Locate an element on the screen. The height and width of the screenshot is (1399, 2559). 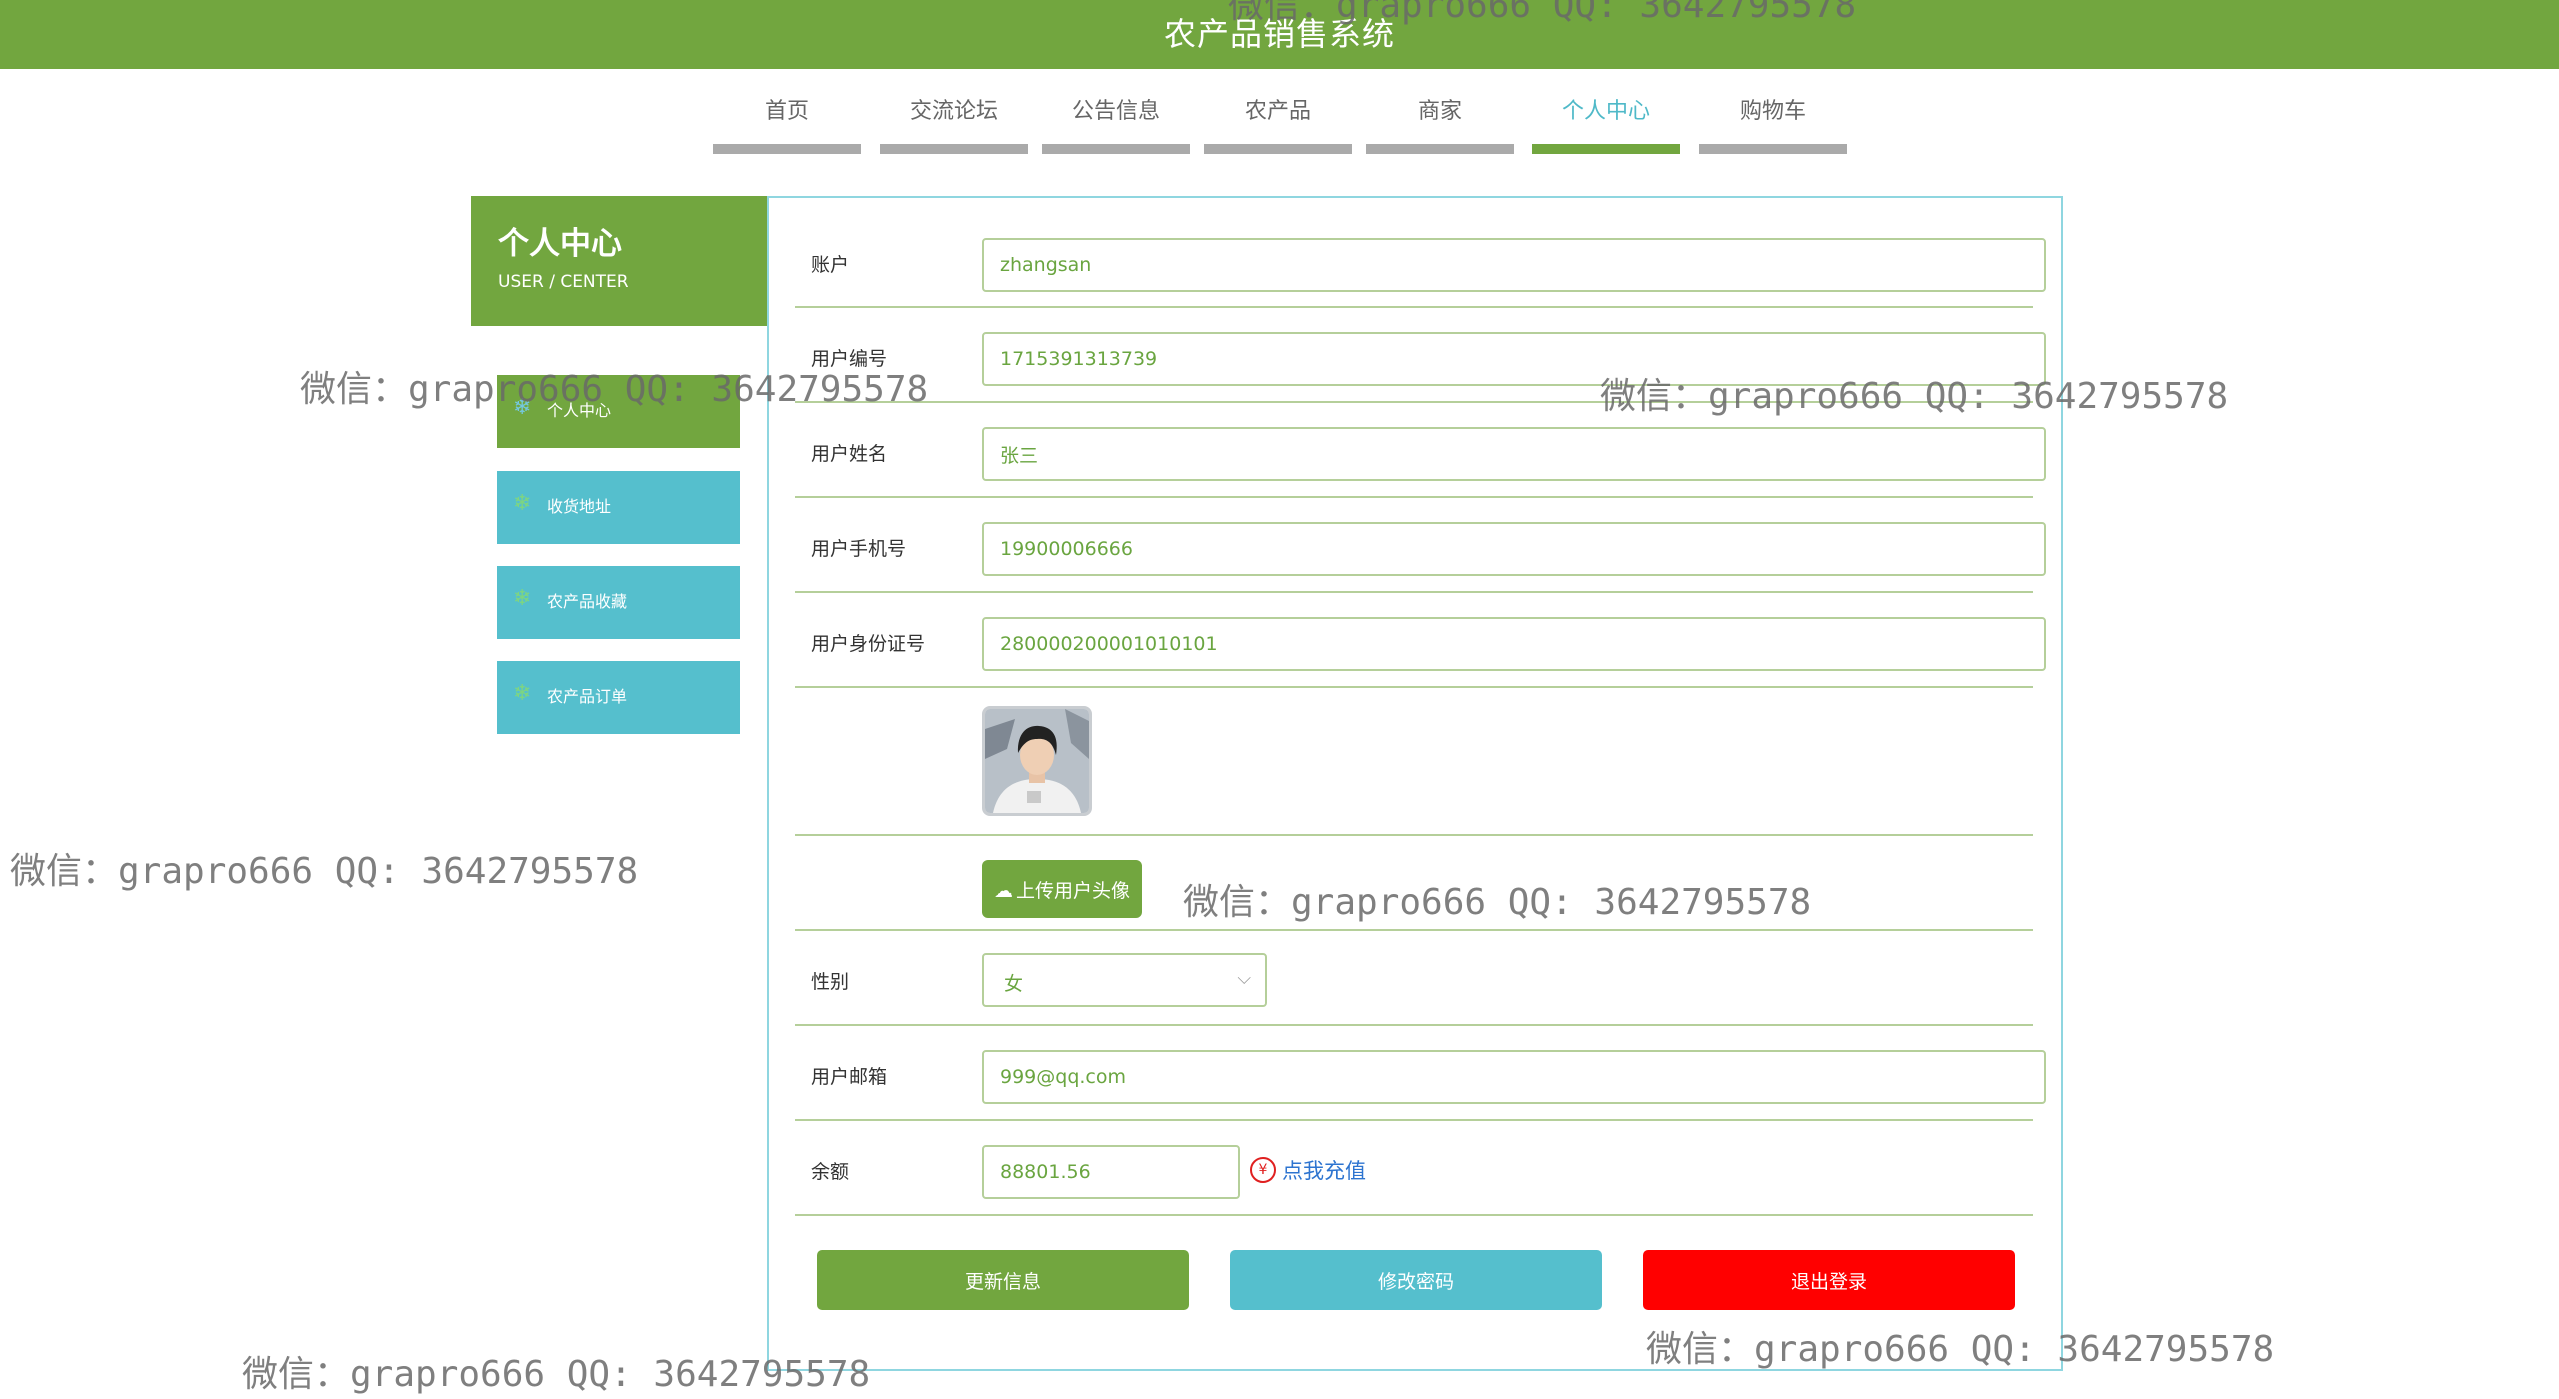
form-row-id-card: 用户身份证号 is located at coordinates (1420, 639).